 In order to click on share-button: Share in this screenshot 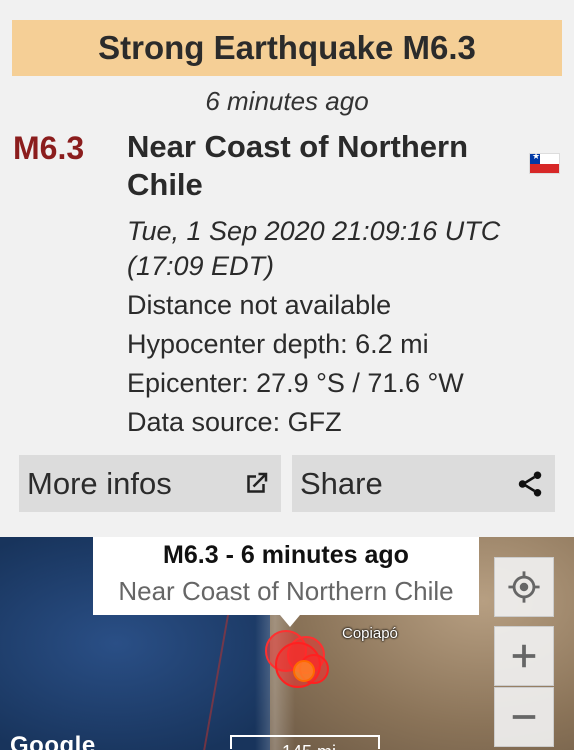, I will do `click(423, 483)`.